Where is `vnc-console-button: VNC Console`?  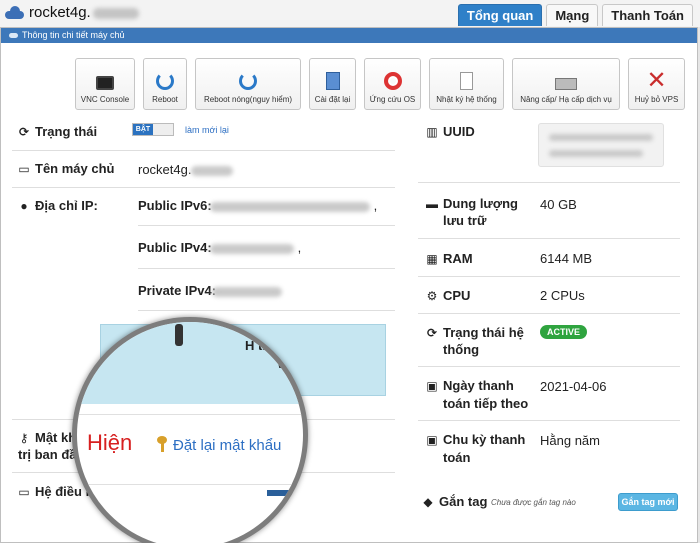 vnc-console-button: VNC Console is located at coordinates (105, 84).